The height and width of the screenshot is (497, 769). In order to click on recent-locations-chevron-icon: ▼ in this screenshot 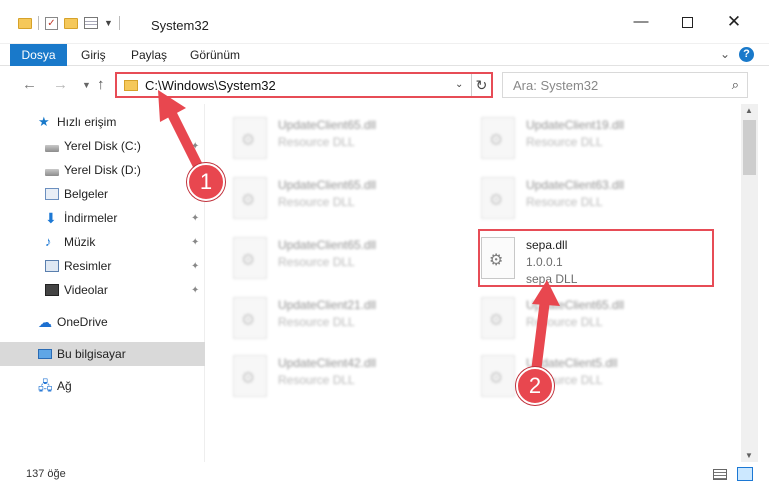, I will do `click(86, 85)`.